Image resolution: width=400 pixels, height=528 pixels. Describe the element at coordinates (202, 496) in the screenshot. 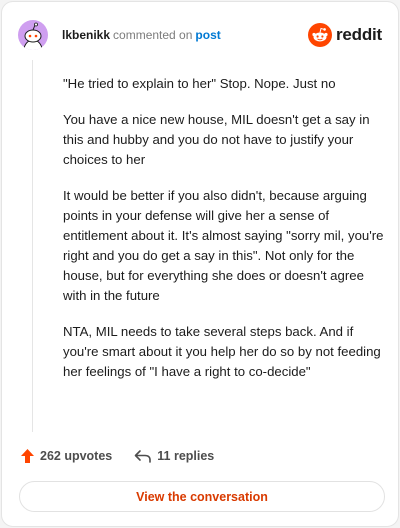

I see `view-conversation-button: View the conversation` at that location.